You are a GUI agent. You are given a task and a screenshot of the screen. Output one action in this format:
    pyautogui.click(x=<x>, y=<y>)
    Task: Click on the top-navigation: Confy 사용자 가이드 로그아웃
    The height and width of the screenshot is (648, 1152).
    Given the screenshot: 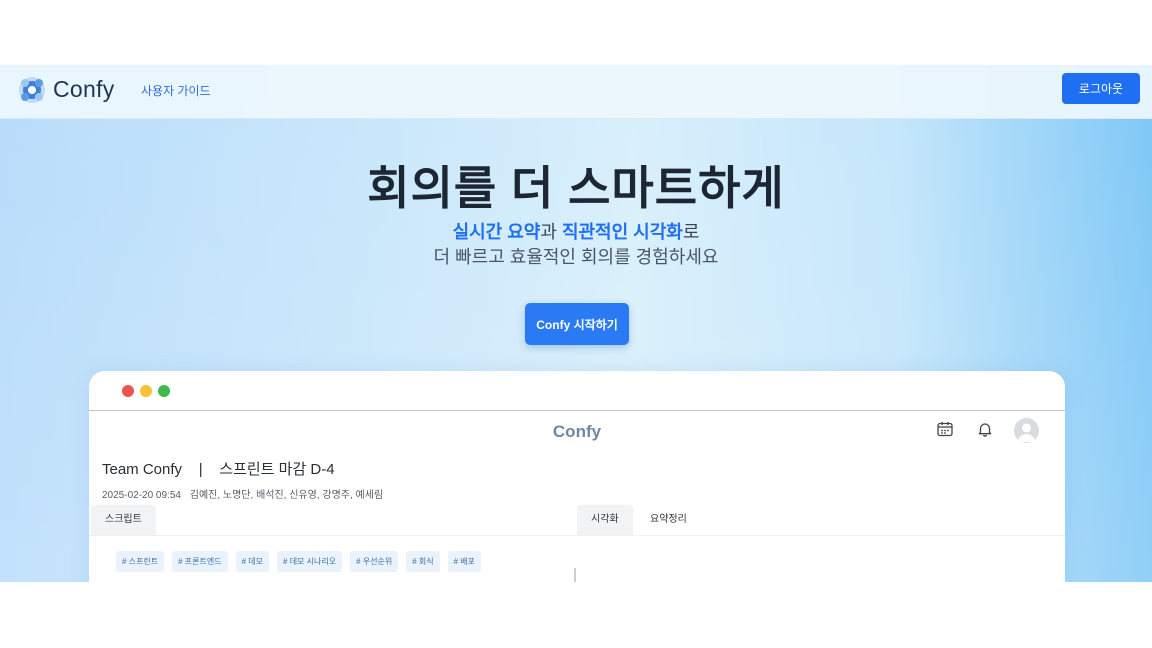 What is the action you would take?
    pyautogui.click(x=576, y=92)
    